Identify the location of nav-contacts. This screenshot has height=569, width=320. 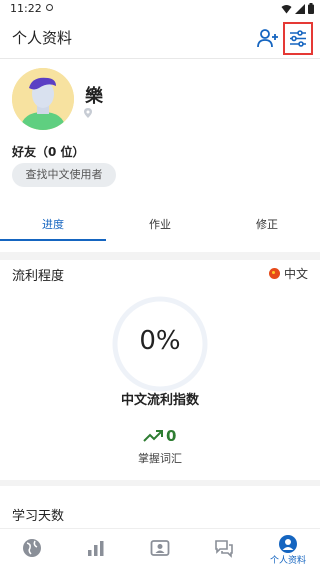
(160, 549).